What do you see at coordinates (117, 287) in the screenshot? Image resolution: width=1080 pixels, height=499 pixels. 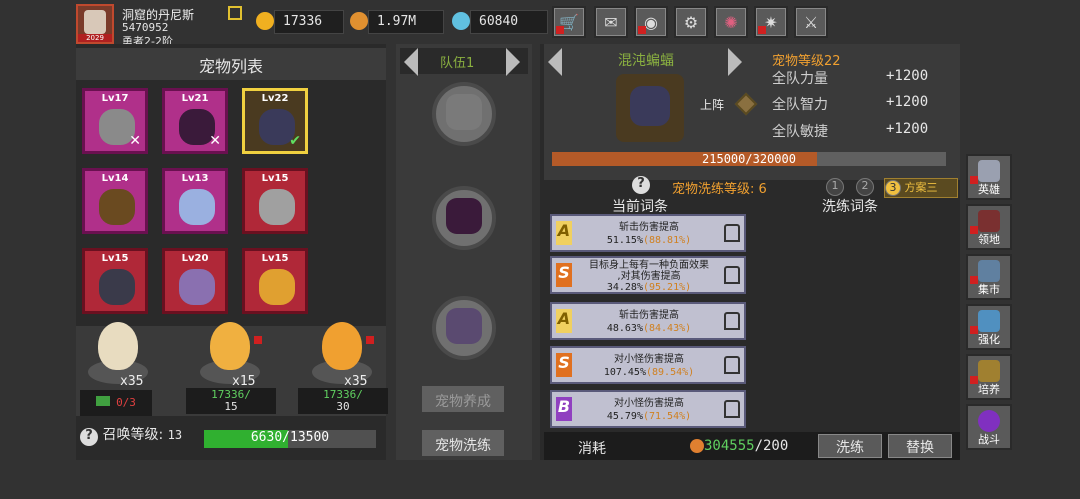 I see `reaper-pet-icon` at bounding box center [117, 287].